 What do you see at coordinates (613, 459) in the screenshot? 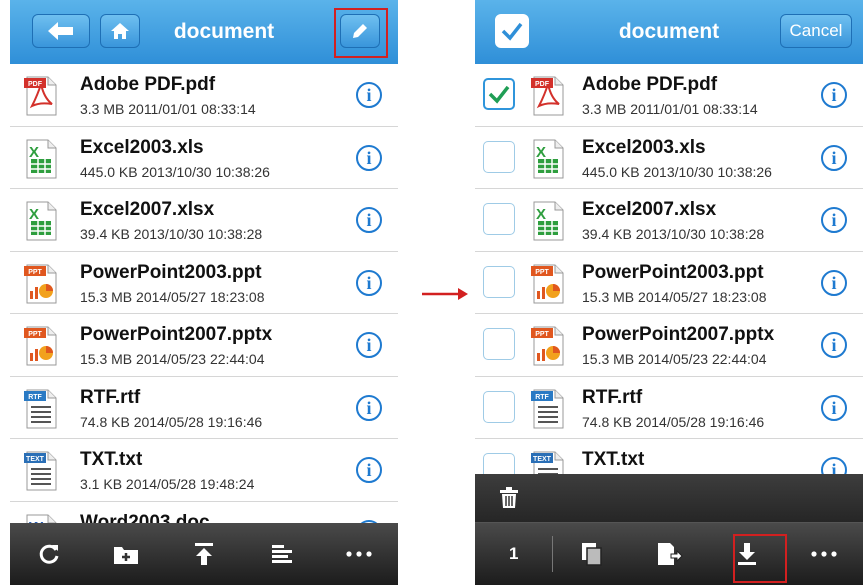
I see `file-name: TXT.txt` at bounding box center [613, 459].